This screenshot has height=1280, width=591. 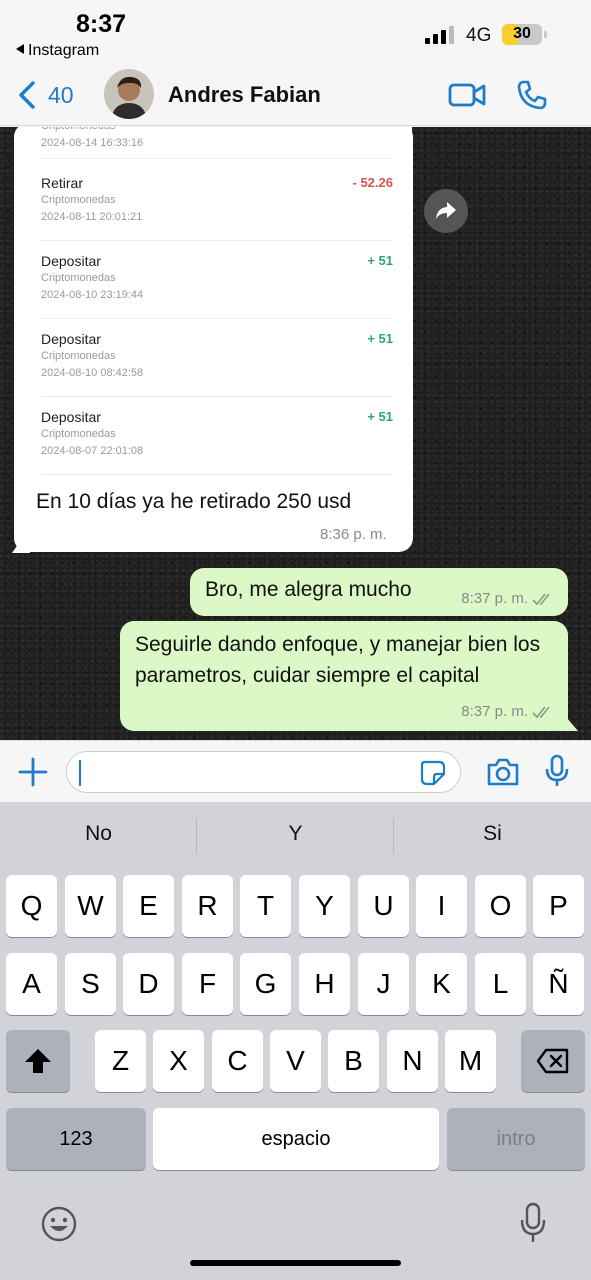 What do you see at coordinates (379, 592) in the screenshot?
I see `outgoing-message-bubble: Bro, me alegra mucho 8:37 p. m.` at bounding box center [379, 592].